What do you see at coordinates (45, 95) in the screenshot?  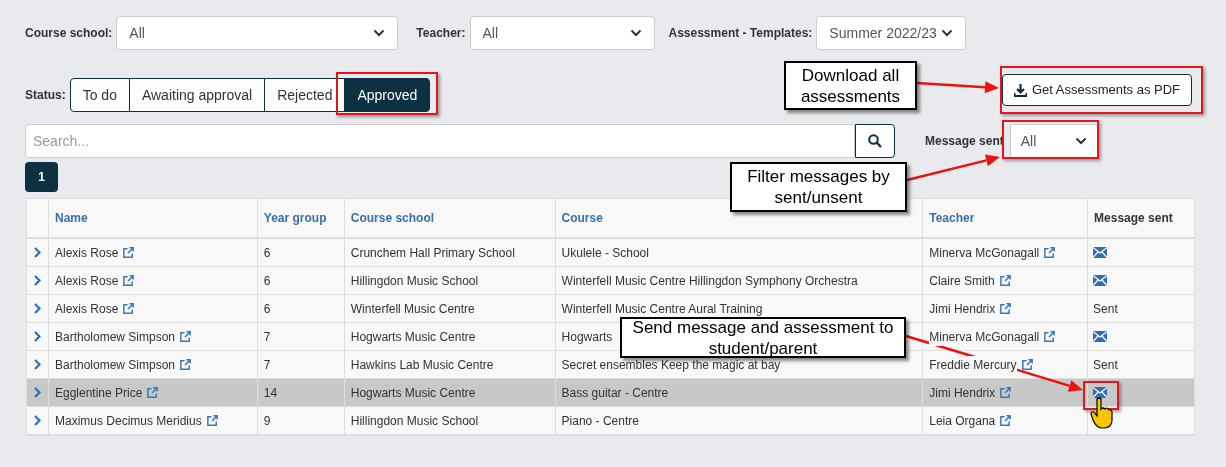 I see `status-label: Status:` at bounding box center [45, 95].